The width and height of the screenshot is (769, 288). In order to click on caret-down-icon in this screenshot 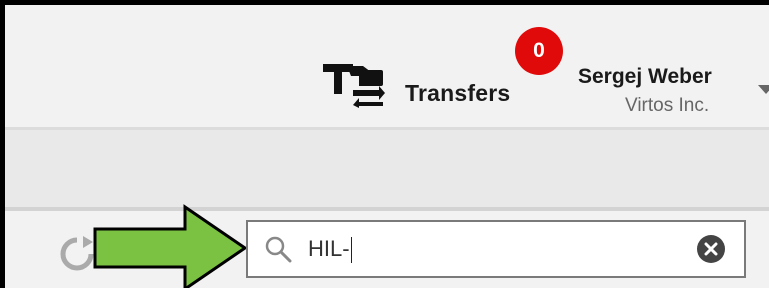, I will do `click(763, 89)`.